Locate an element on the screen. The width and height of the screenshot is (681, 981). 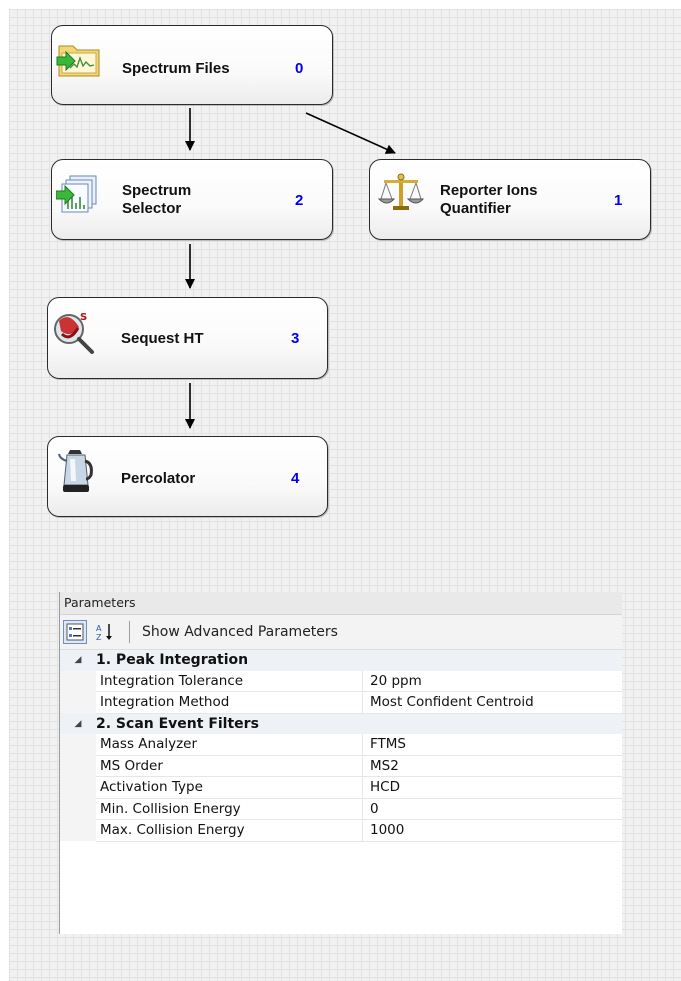
node-label: Spectrum Selector is located at coordinates (157, 199).